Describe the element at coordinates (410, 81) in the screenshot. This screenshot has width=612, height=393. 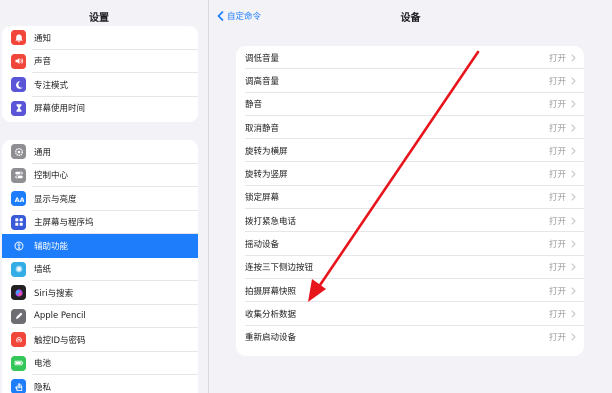
I see `command-row: 调高音量 打开` at that location.